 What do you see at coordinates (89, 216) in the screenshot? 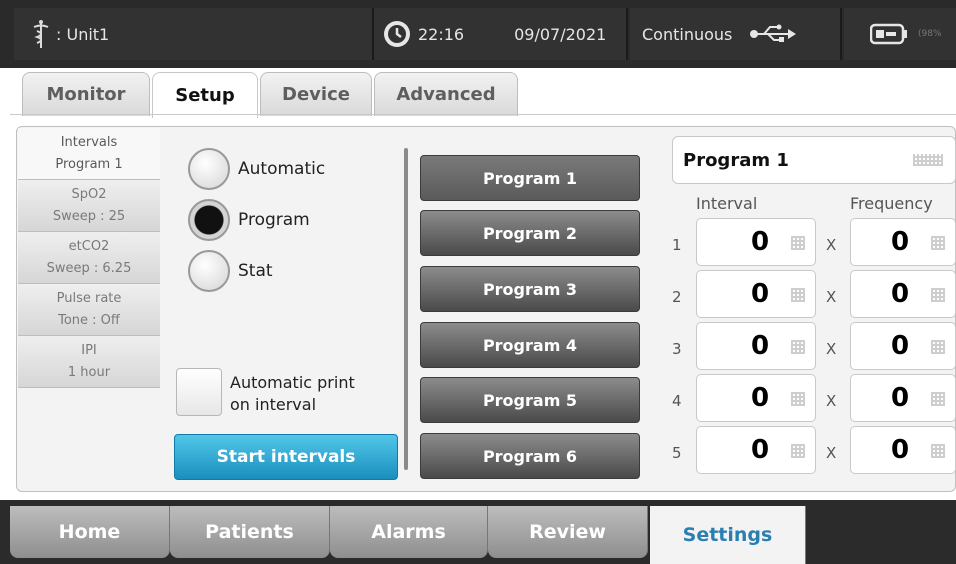
I see `side-item-value: Sweep : 25` at bounding box center [89, 216].